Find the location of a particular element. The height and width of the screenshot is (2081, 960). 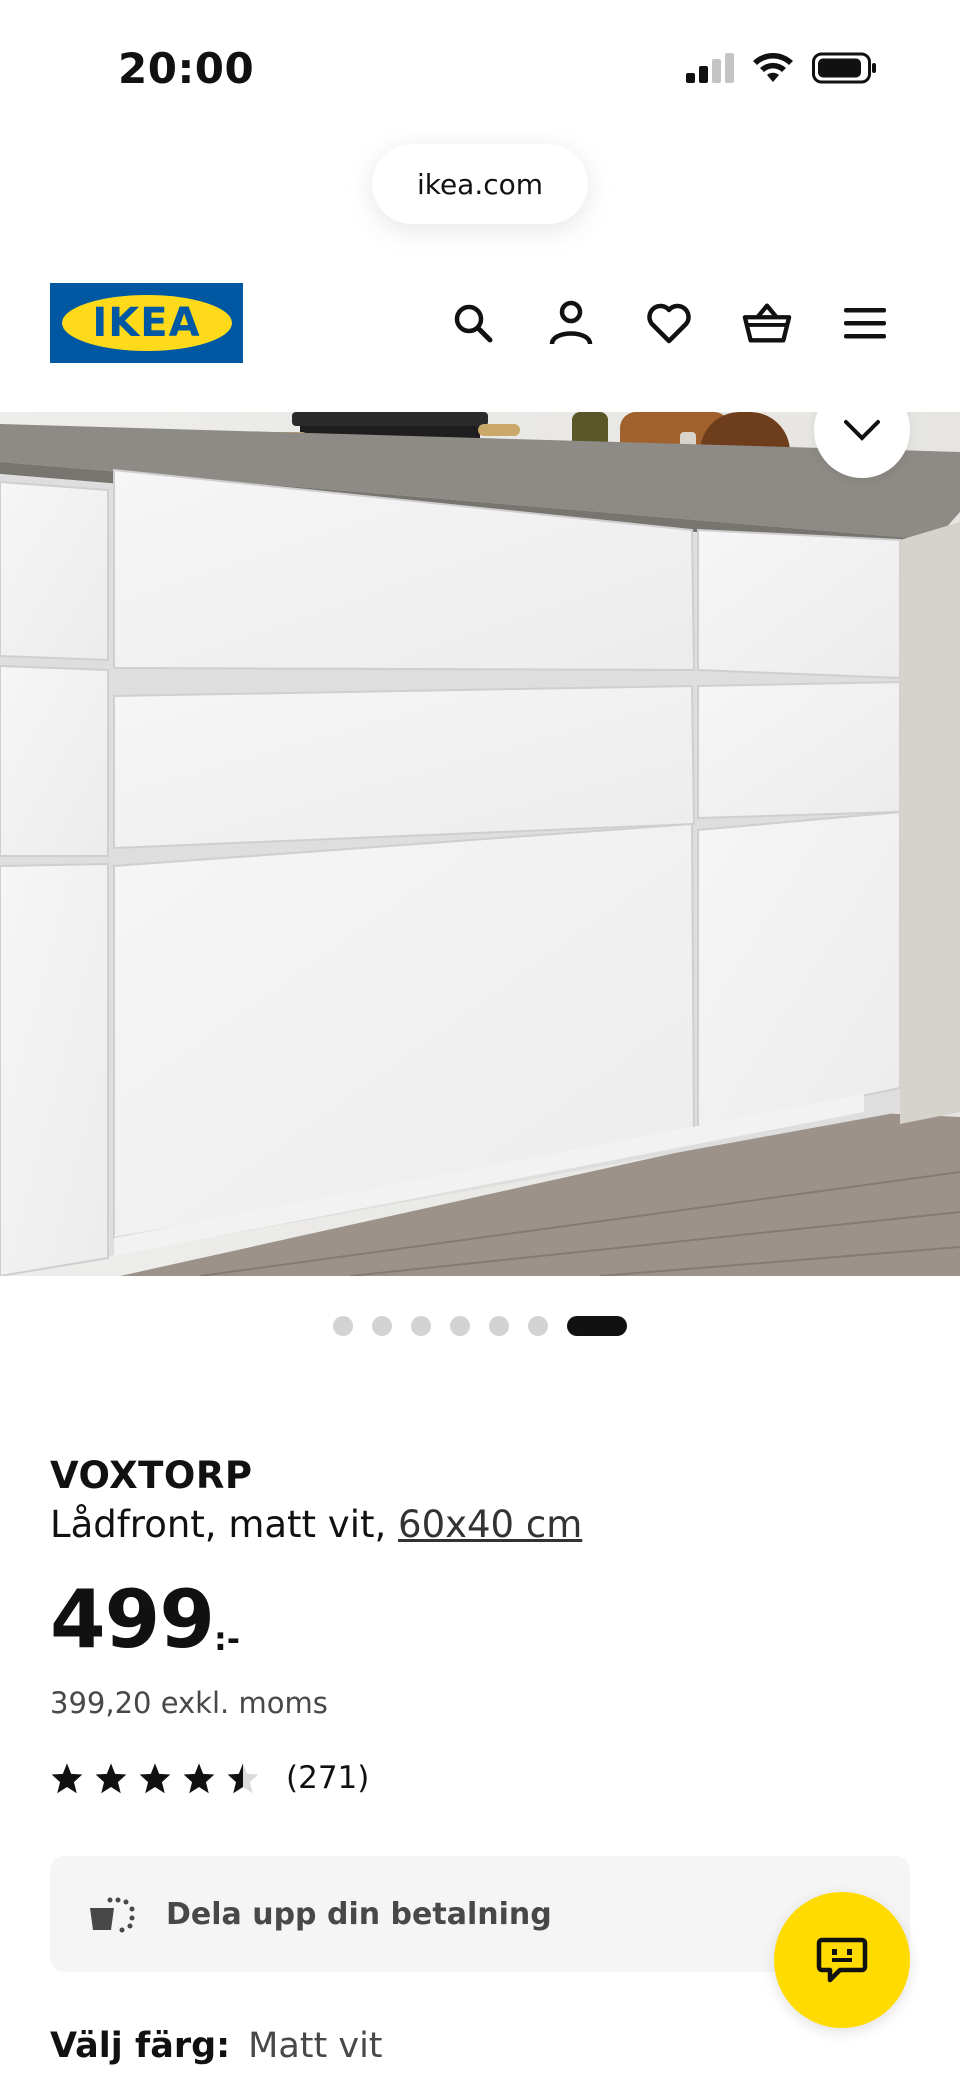

search-icon is located at coordinates (473, 323).